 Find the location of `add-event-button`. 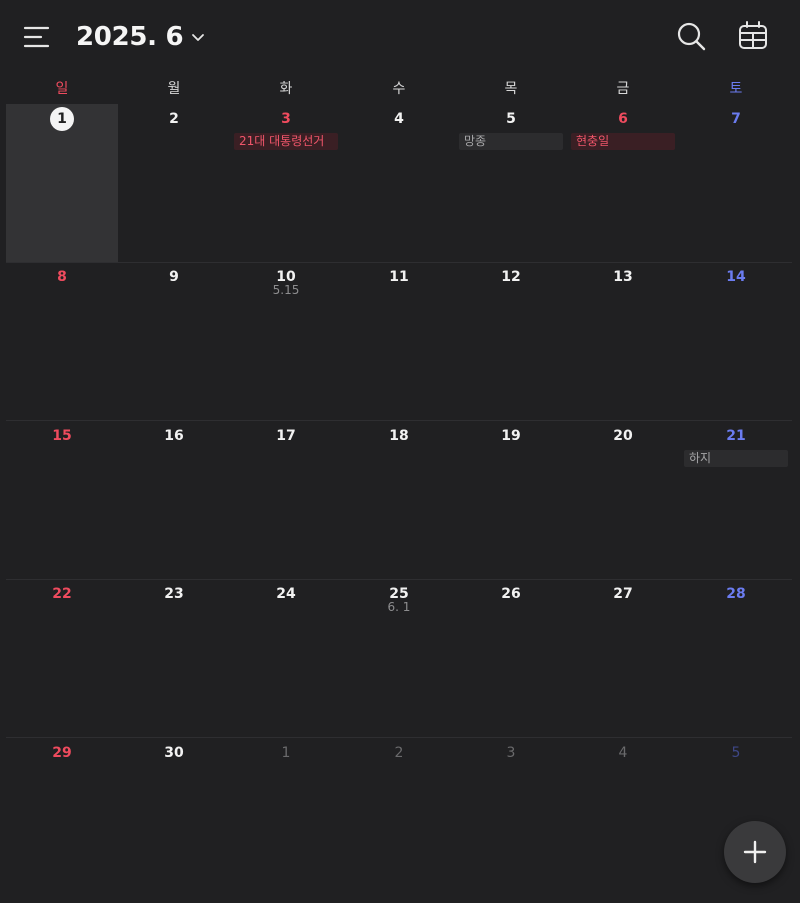

add-event-button is located at coordinates (755, 852).